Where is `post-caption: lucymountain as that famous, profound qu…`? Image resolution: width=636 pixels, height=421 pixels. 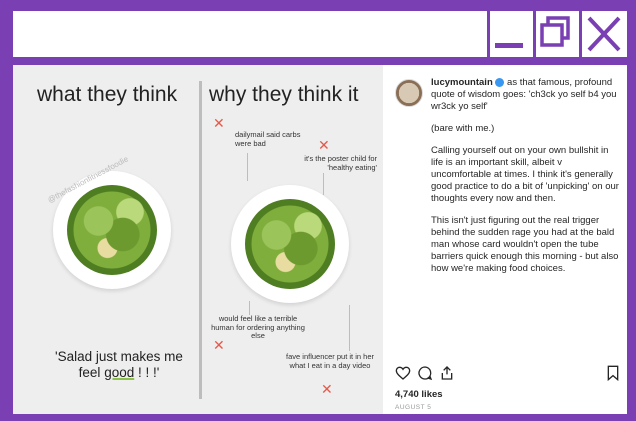 post-caption: lucymountain as that famous, profound qu… is located at coordinates (526, 181).